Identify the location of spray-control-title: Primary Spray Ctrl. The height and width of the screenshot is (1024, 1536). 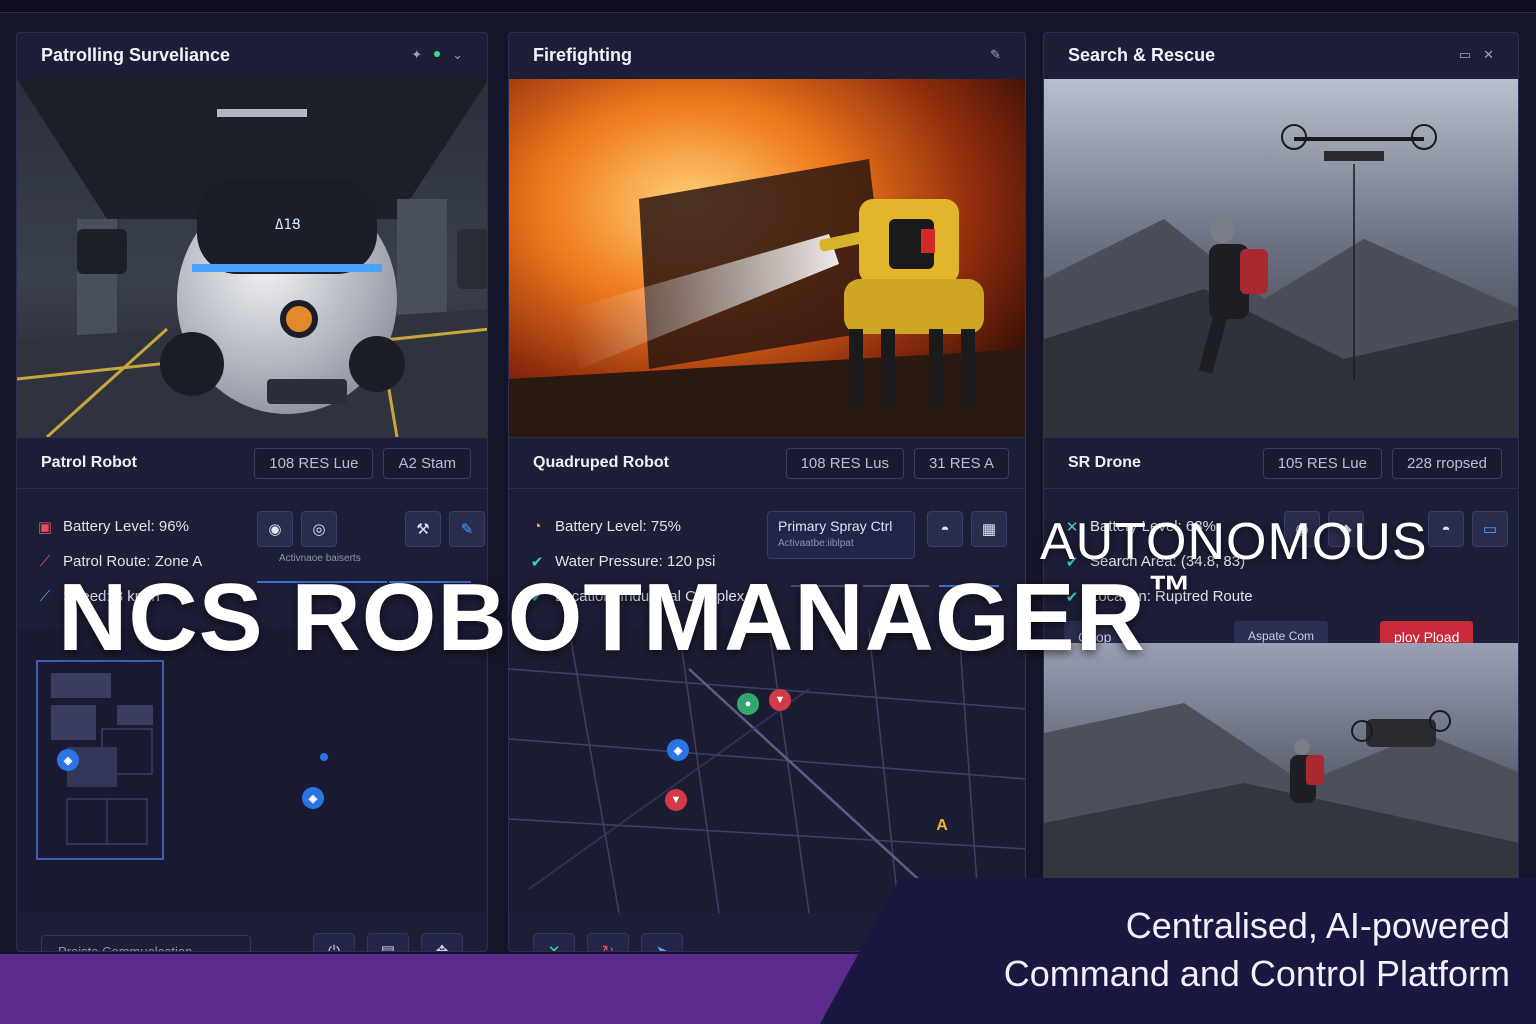
(835, 526).